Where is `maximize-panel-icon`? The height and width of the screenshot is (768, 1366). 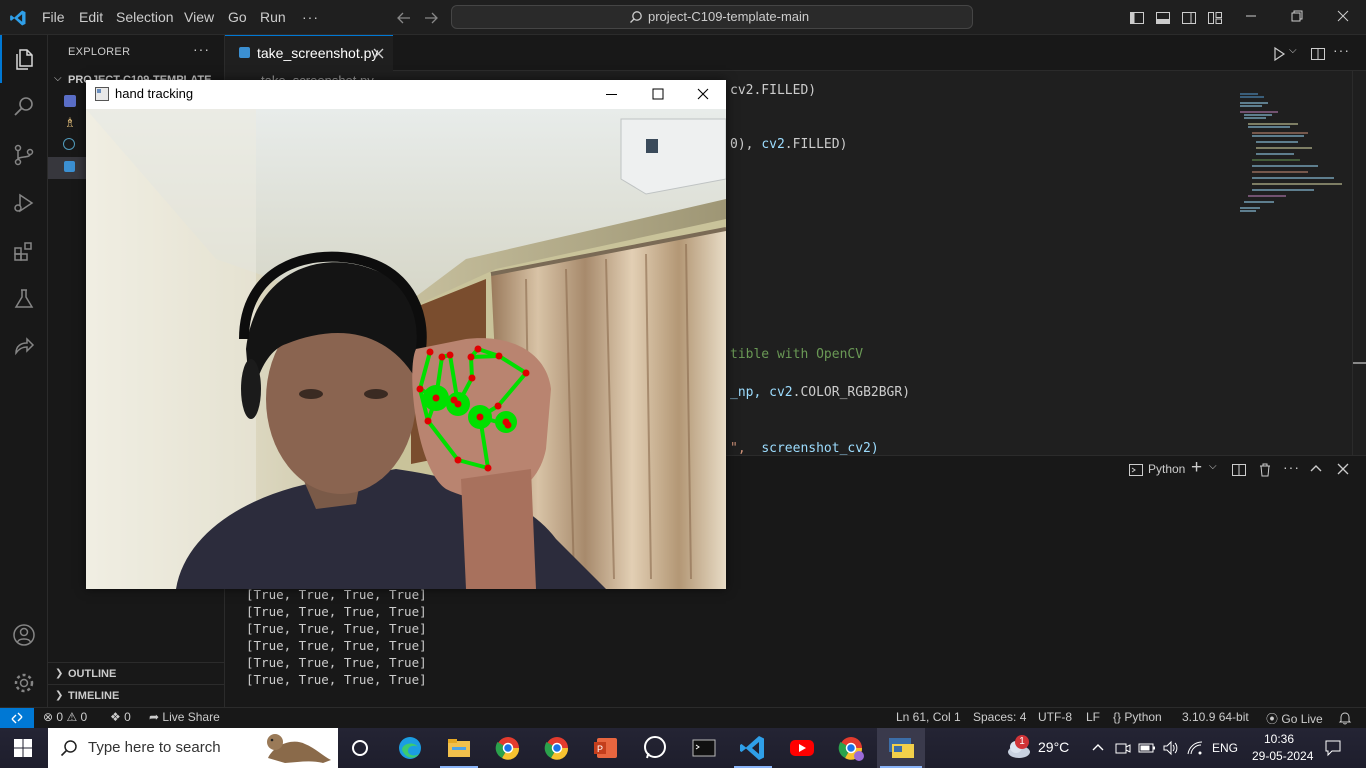 maximize-panel-icon is located at coordinates (1316, 469).